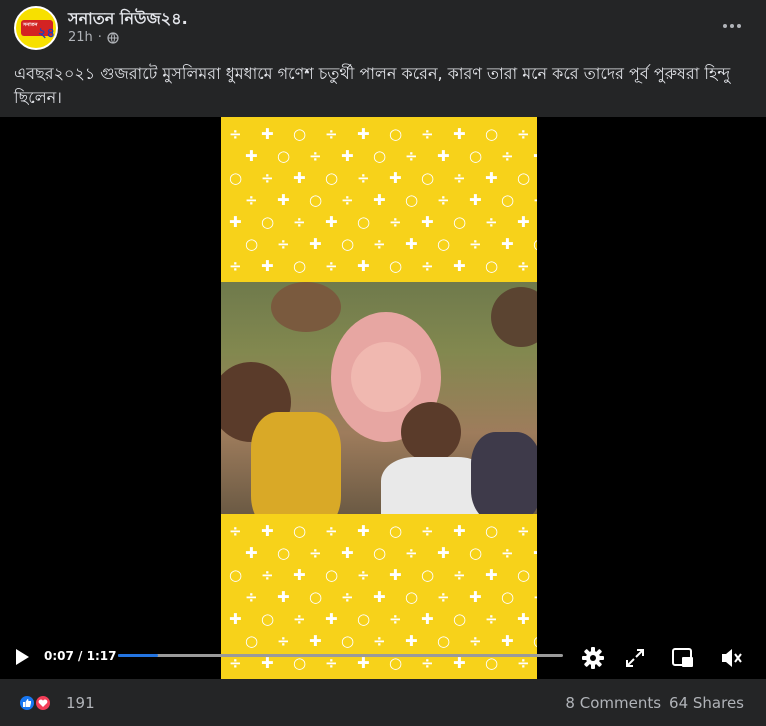 The width and height of the screenshot is (766, 726). I want to click on progress-bar, so click(340, 655).